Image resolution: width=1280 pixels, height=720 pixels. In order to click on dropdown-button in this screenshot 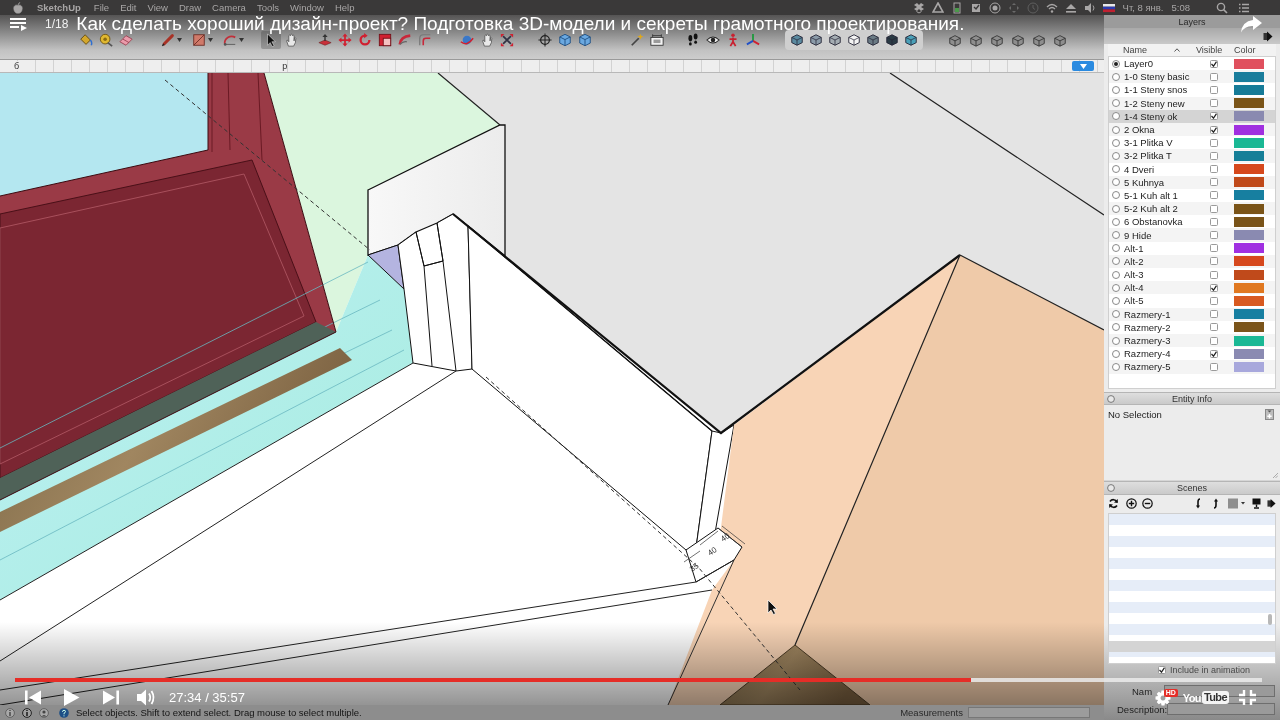, I will do `click(1083, 66)`.